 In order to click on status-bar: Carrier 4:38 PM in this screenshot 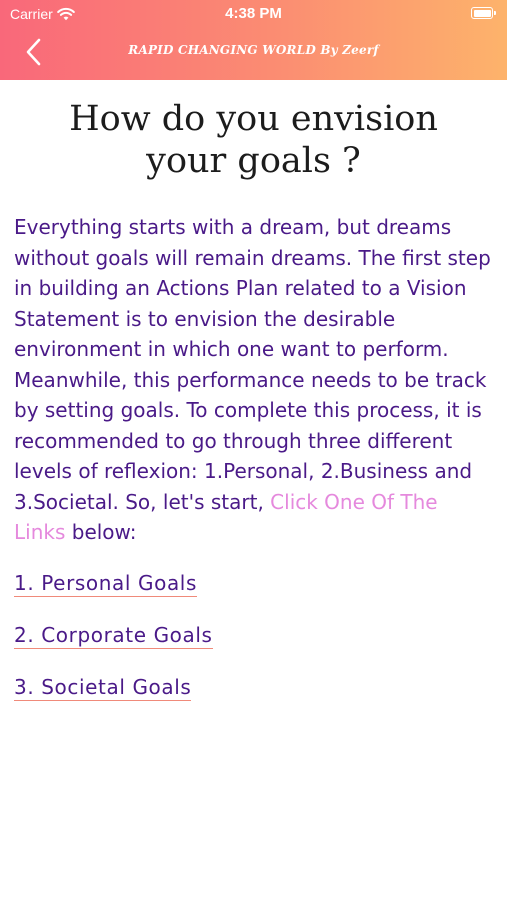, I will do `click(253, 14)`.